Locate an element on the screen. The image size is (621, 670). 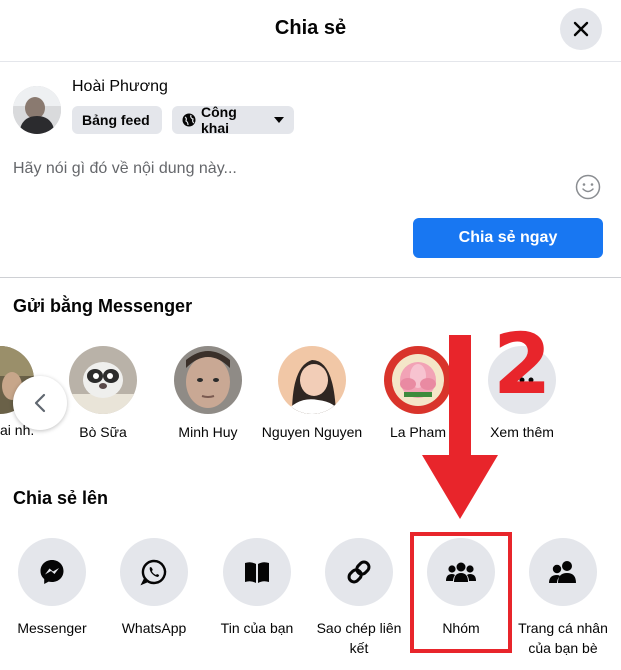
share-now-button: Chia sẻ ngay is located at coordinates (508, 238).